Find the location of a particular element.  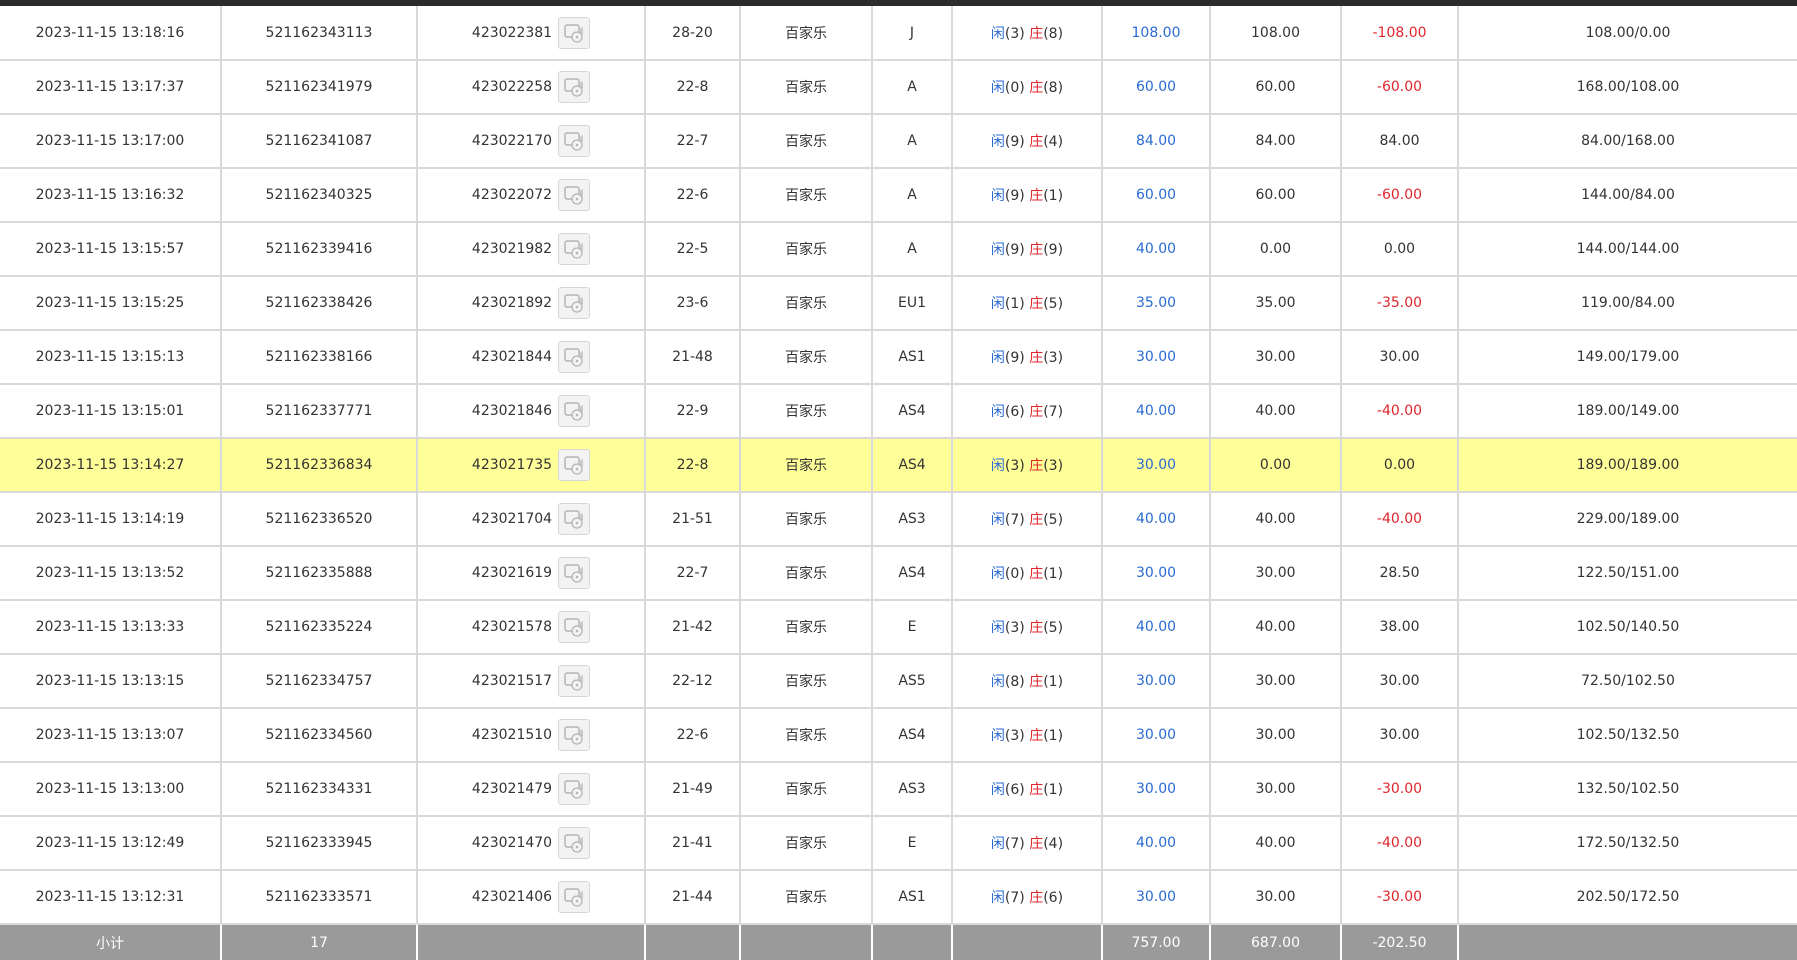

table-number: 22-12 is located at coordinates (693, 681).